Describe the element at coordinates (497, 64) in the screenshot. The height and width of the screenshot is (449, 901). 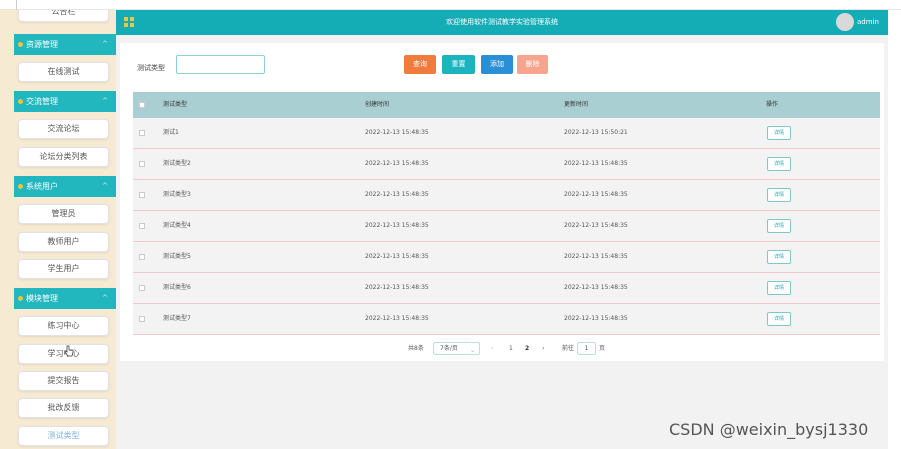
I see `add-button: 添加` at that location.